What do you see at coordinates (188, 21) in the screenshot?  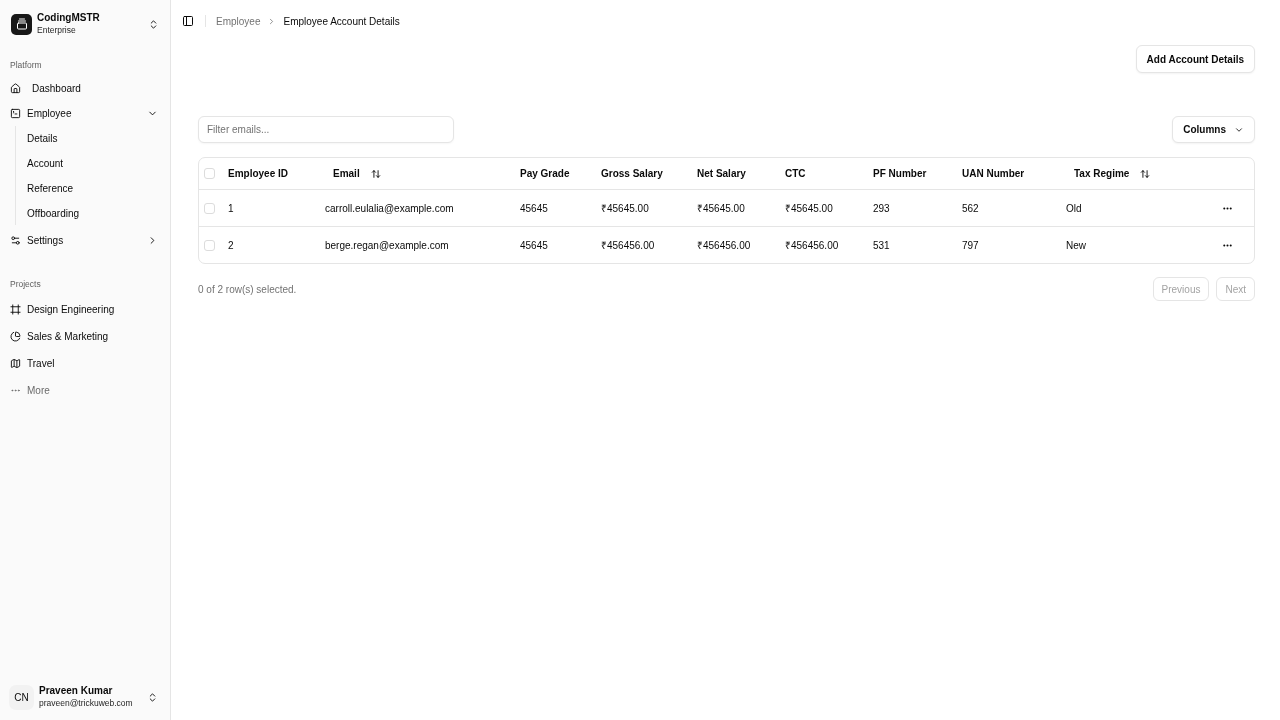 I see `panel-icon` at bounding box center [188, 21].